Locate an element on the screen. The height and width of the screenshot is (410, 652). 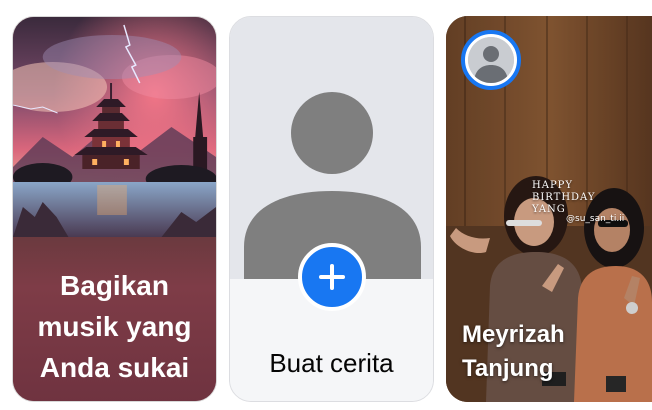
avatar-silhouette is located at coordinates (491, 60).